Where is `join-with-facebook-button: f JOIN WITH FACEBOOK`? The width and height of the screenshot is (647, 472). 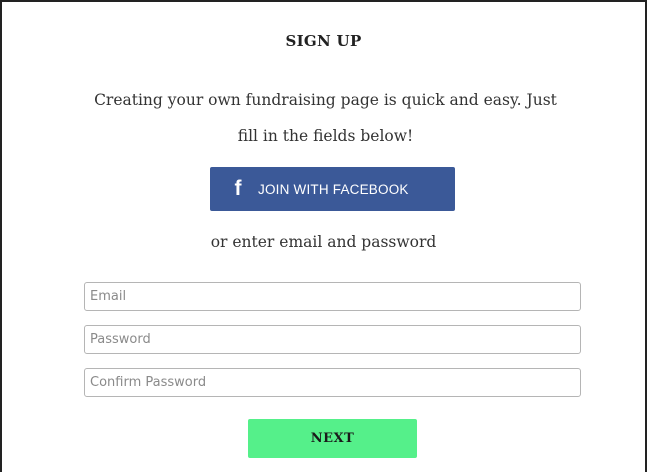 join-with-facebook-button: f JOIN WITH FACEBOOK is located at coordinates (332, 189).